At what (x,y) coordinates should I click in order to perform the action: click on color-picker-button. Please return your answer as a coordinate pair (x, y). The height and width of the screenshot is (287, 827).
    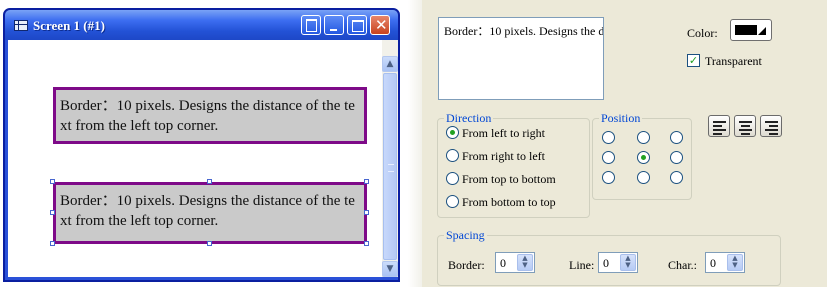
    Looking at the image, I should click on (751, 30).